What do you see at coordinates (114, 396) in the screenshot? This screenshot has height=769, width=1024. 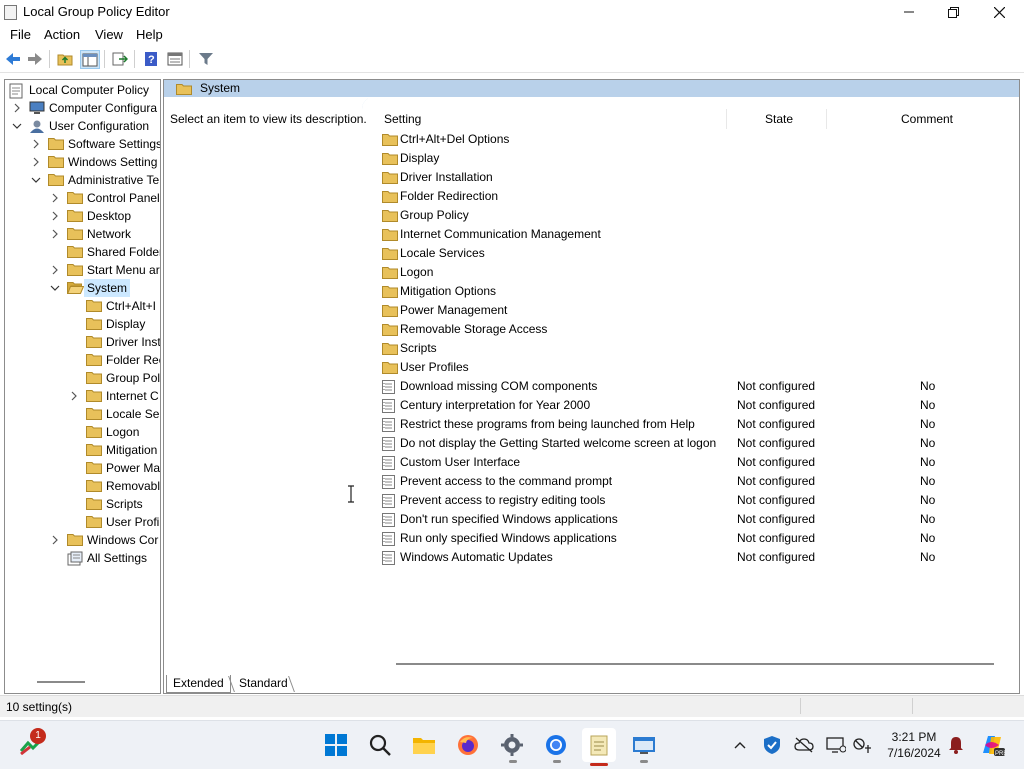 I see `tree-node: Internet C` at bounding box center [114, 396].